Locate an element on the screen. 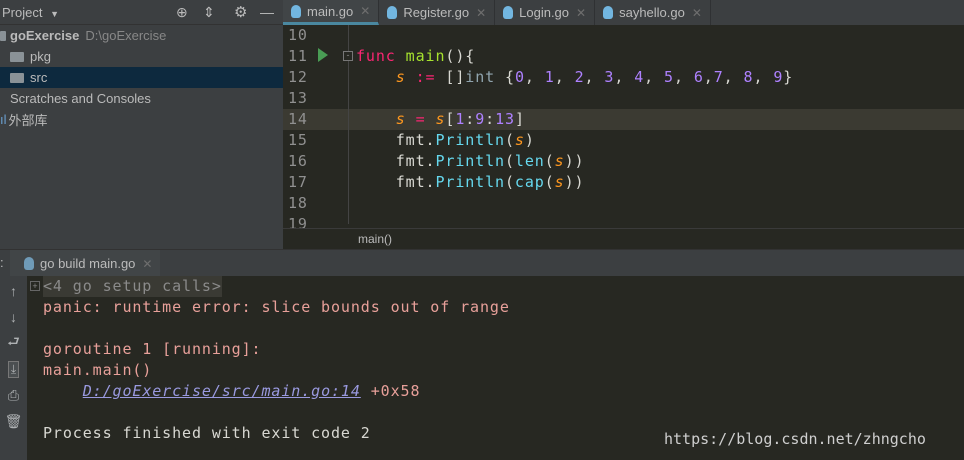 Image resolution: width=964 pixels, height=460 pixels. tab-sayhello-go: sayhello.go ✕ is located at coordinates (653, 12).